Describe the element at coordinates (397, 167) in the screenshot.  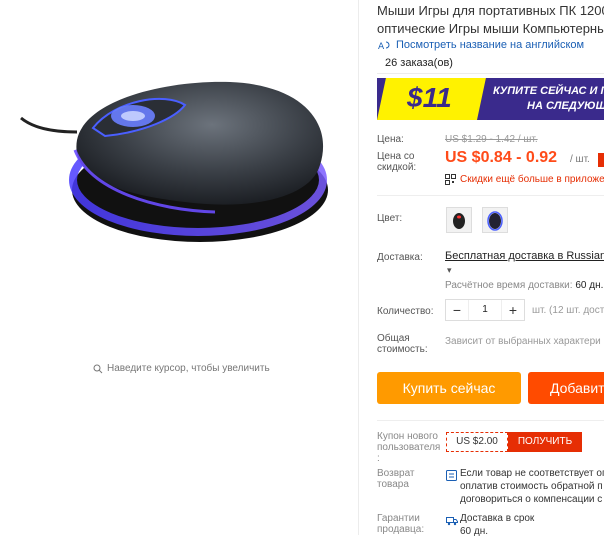
I see `discount-label-line-2: скидкой:` at that location.